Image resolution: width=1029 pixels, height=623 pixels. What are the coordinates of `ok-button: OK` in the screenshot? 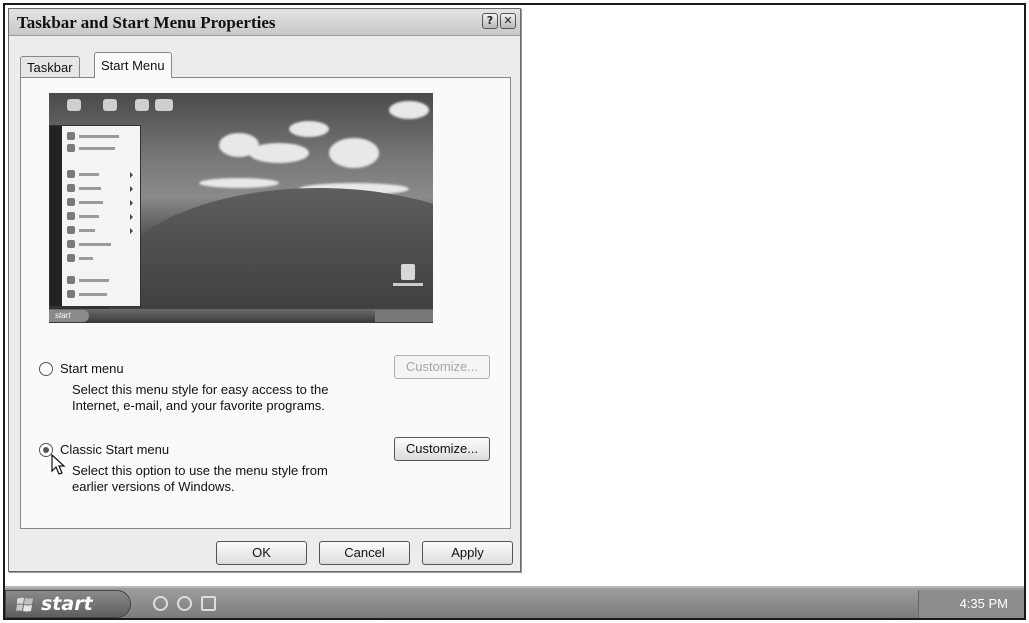 It's located at (261, 553).